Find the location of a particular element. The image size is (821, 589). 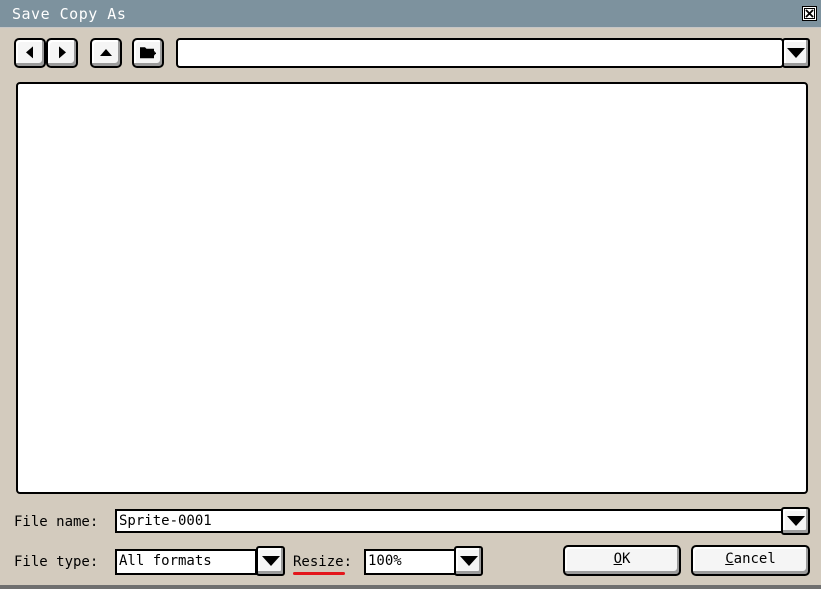

location-field is located at coordinates (480, 53).